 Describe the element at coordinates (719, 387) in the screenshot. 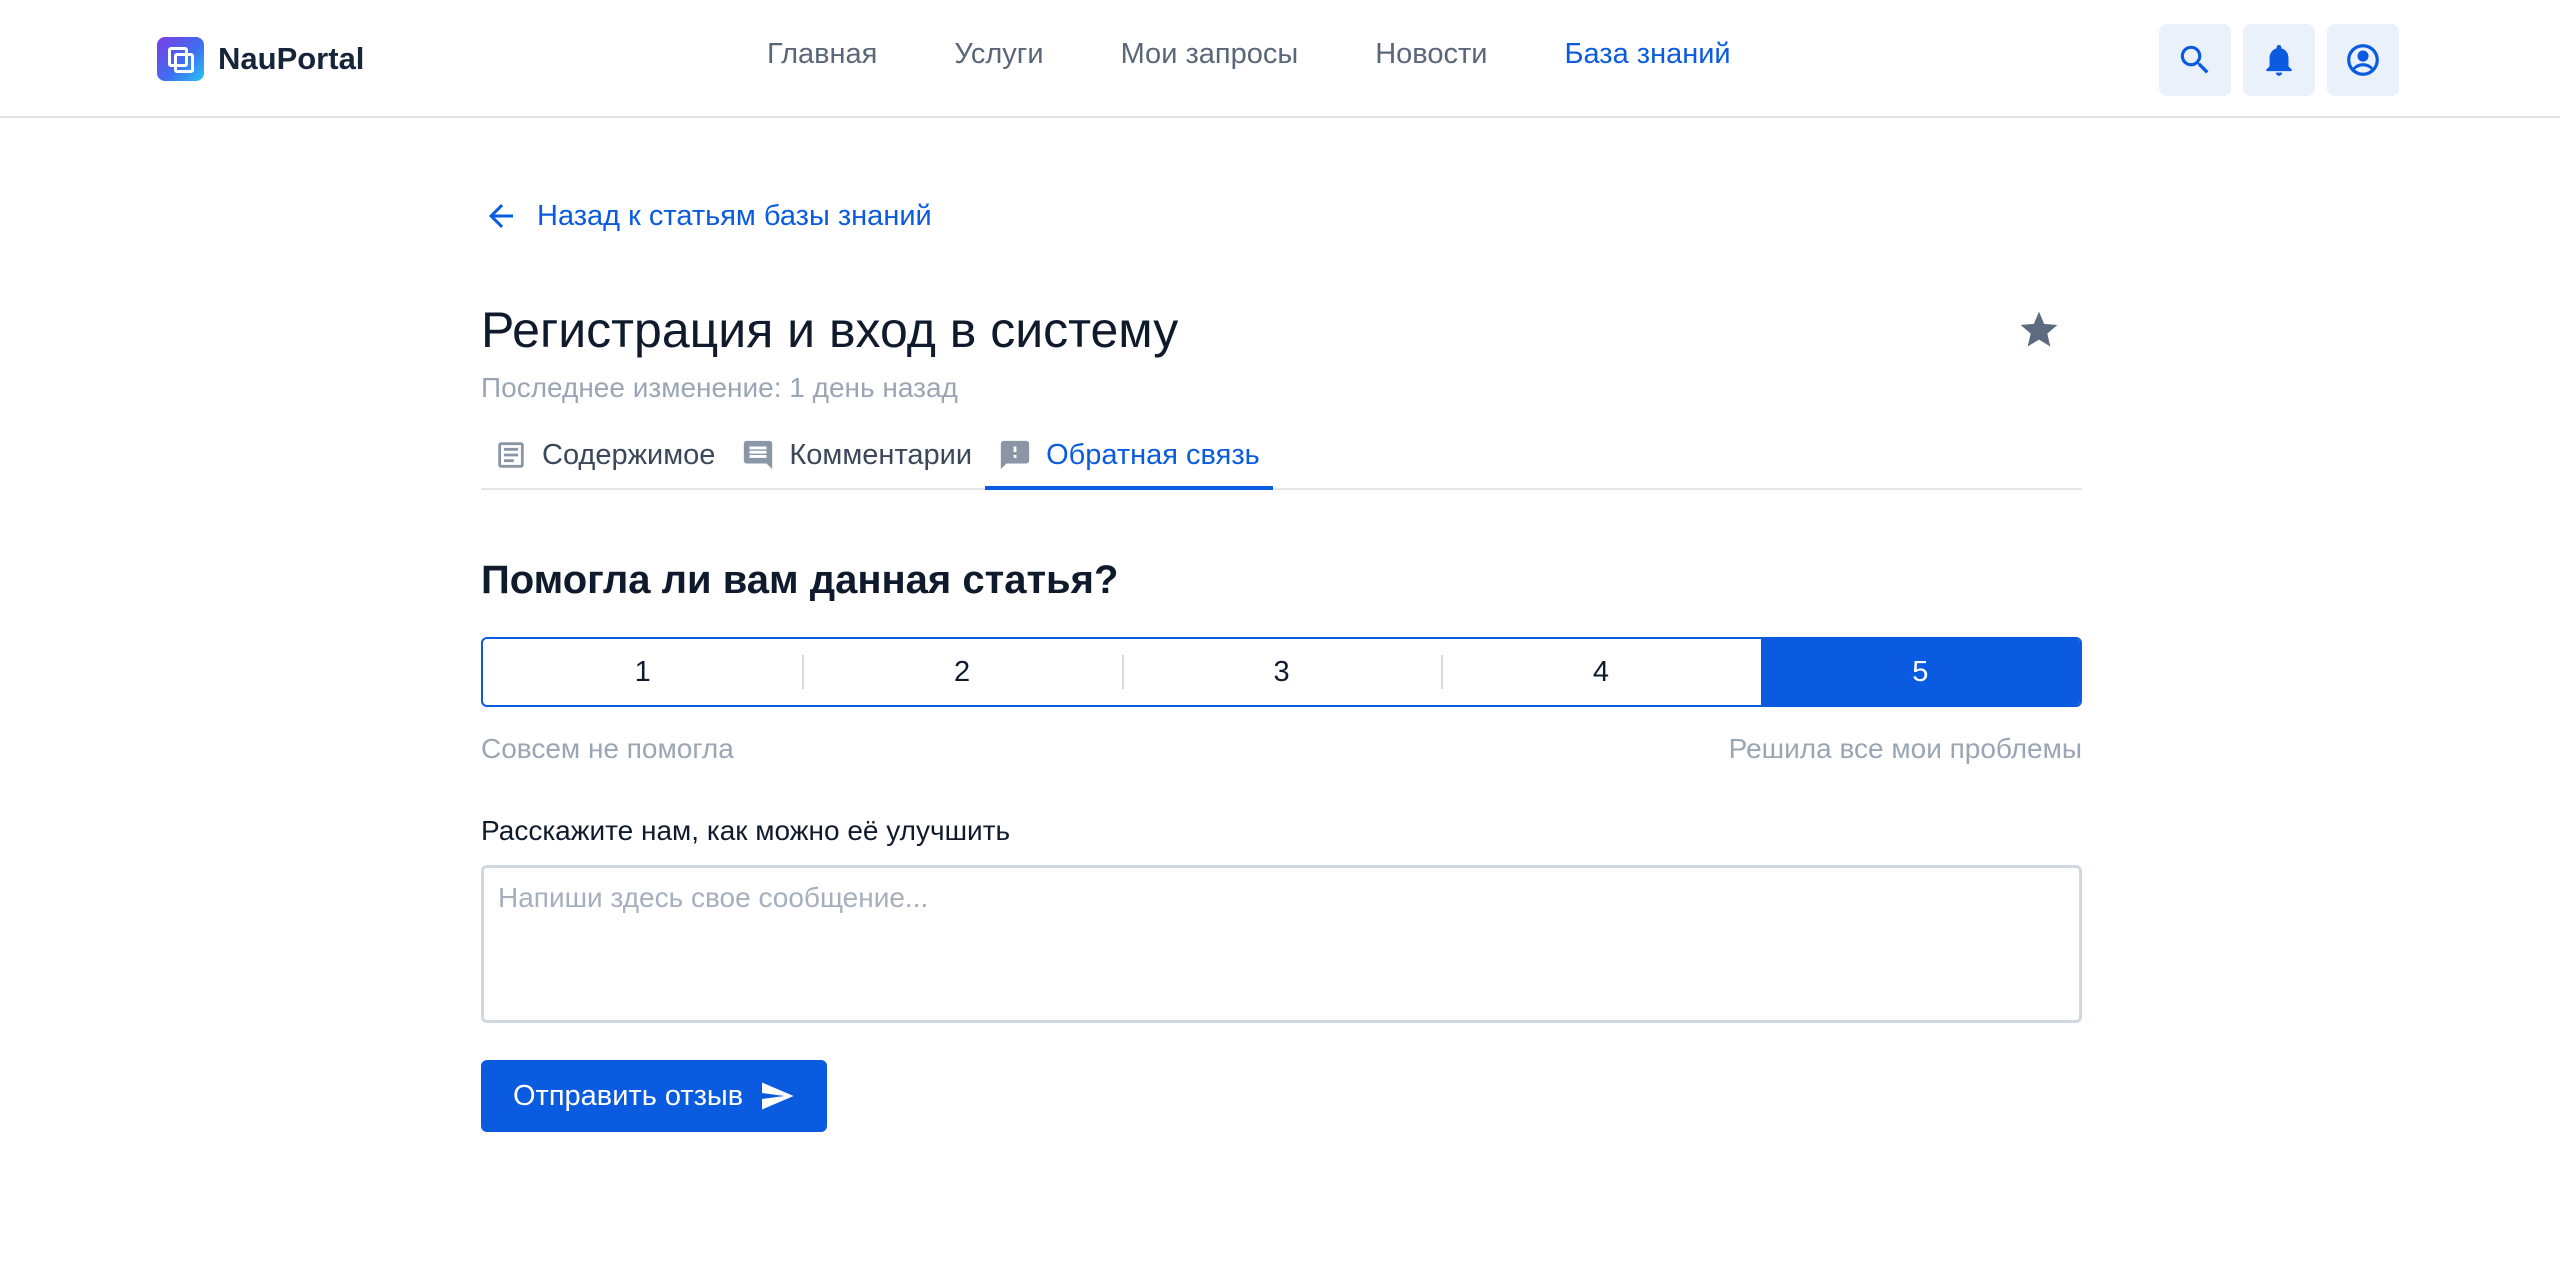

I see `last-modified: Последнее изменение: 1 день назад` at that location.